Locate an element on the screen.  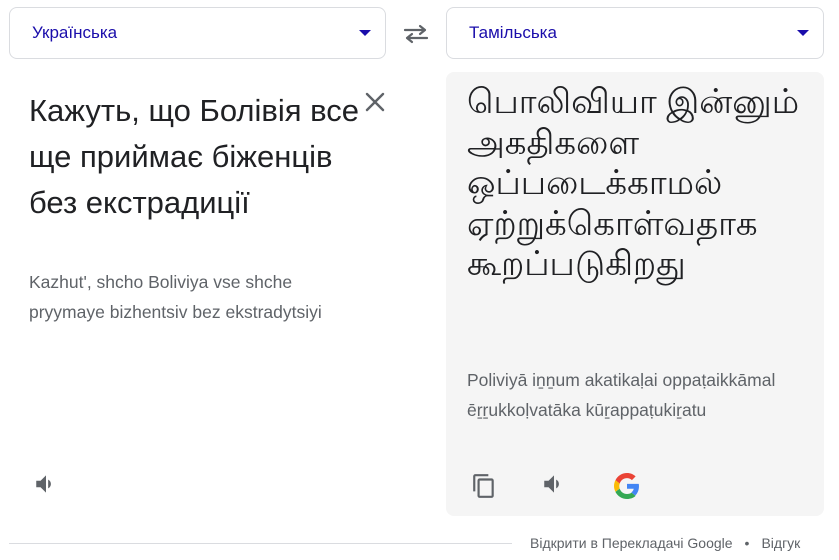
target-language-dropdown: Тамільська is located at coordinates (635, 33).